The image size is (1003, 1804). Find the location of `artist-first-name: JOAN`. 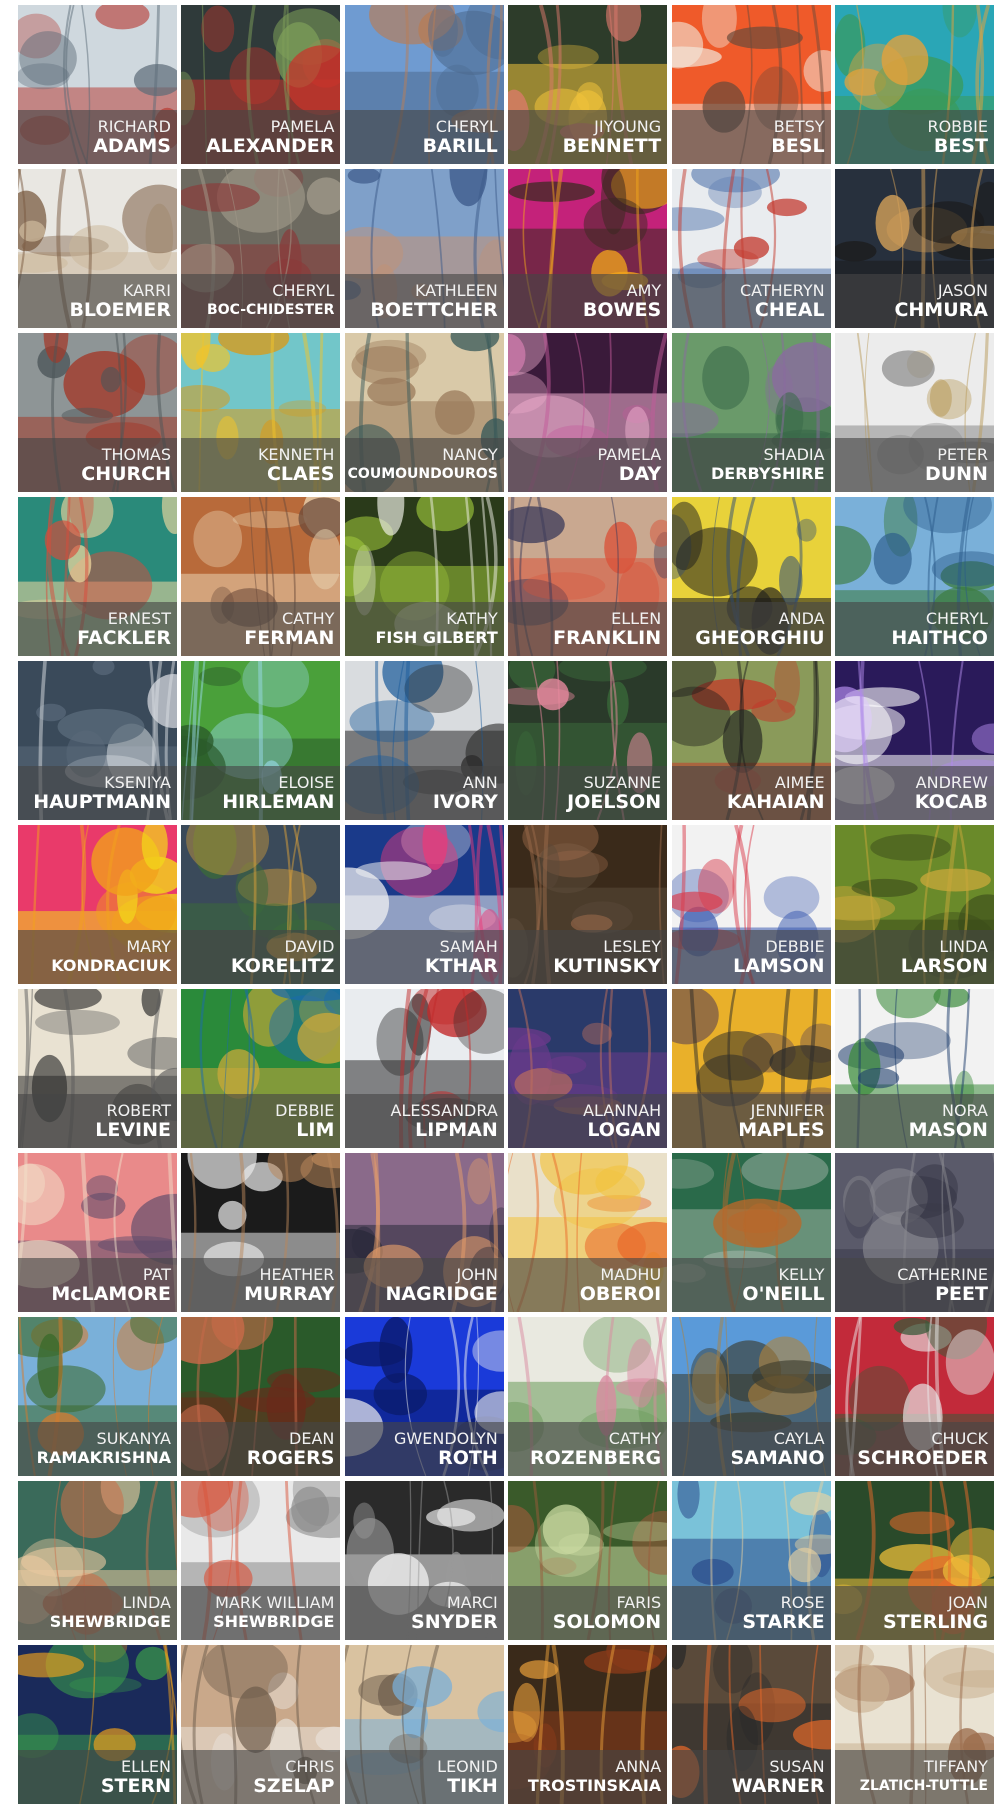

artist-first-name: JOAN is located at coordinates (968, 1602).